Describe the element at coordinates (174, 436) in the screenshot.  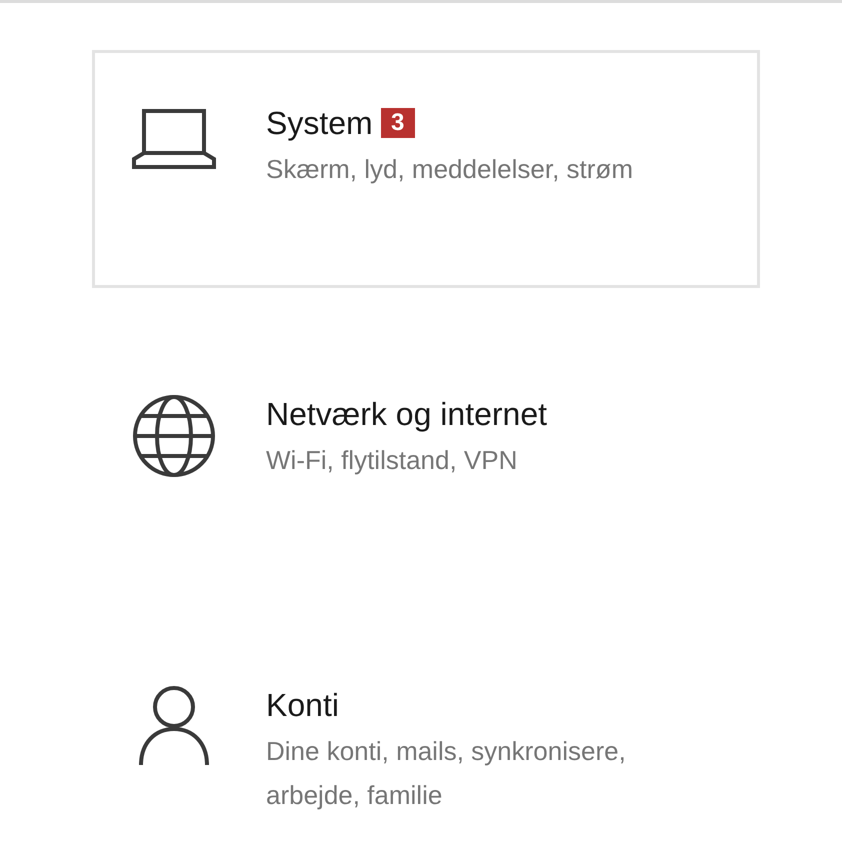
I see `globe-icon` at that location.